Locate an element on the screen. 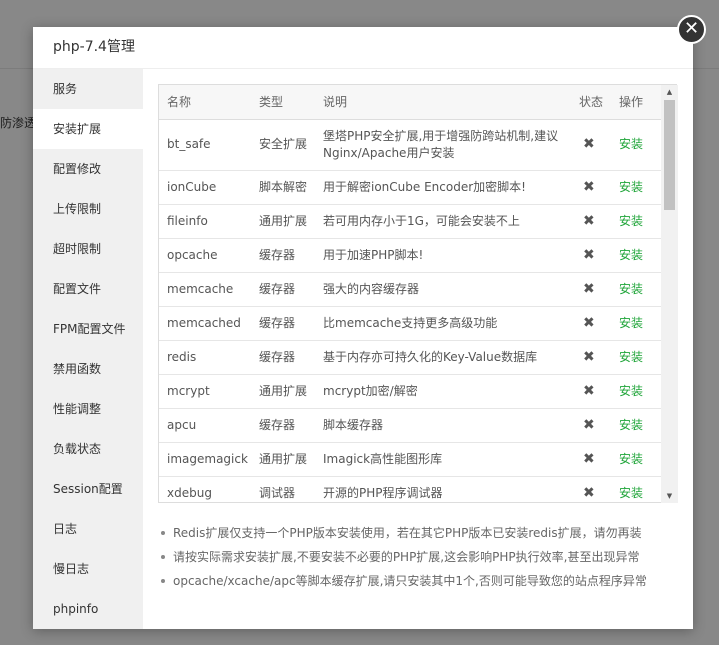 This screenshot has height=645, width=719. table-row: apcu 缓存器 脚本缓存器 ✖ 安装 is located at coordinates (410, 425).